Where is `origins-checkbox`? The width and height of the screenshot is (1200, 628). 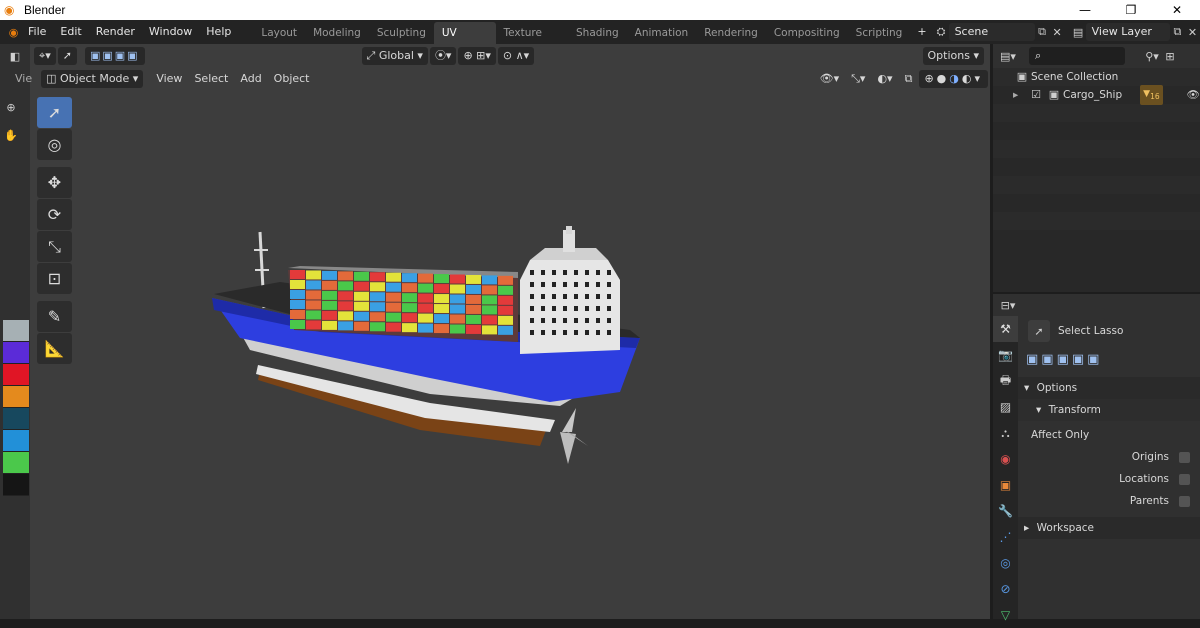
origins-checkbox is located at coordinates (1184, 457).